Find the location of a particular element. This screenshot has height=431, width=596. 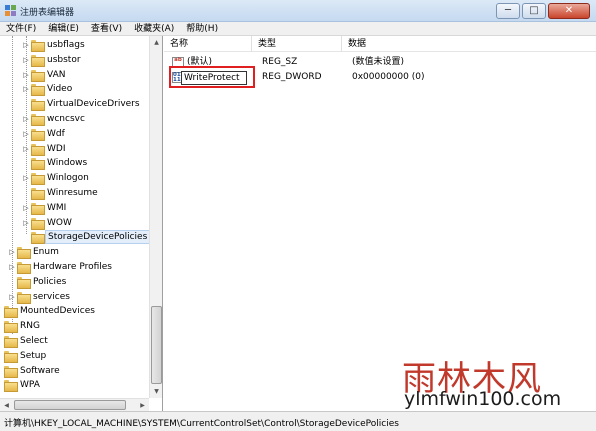

horizontal-scroll-thumb is located at coordinates (70, 405).